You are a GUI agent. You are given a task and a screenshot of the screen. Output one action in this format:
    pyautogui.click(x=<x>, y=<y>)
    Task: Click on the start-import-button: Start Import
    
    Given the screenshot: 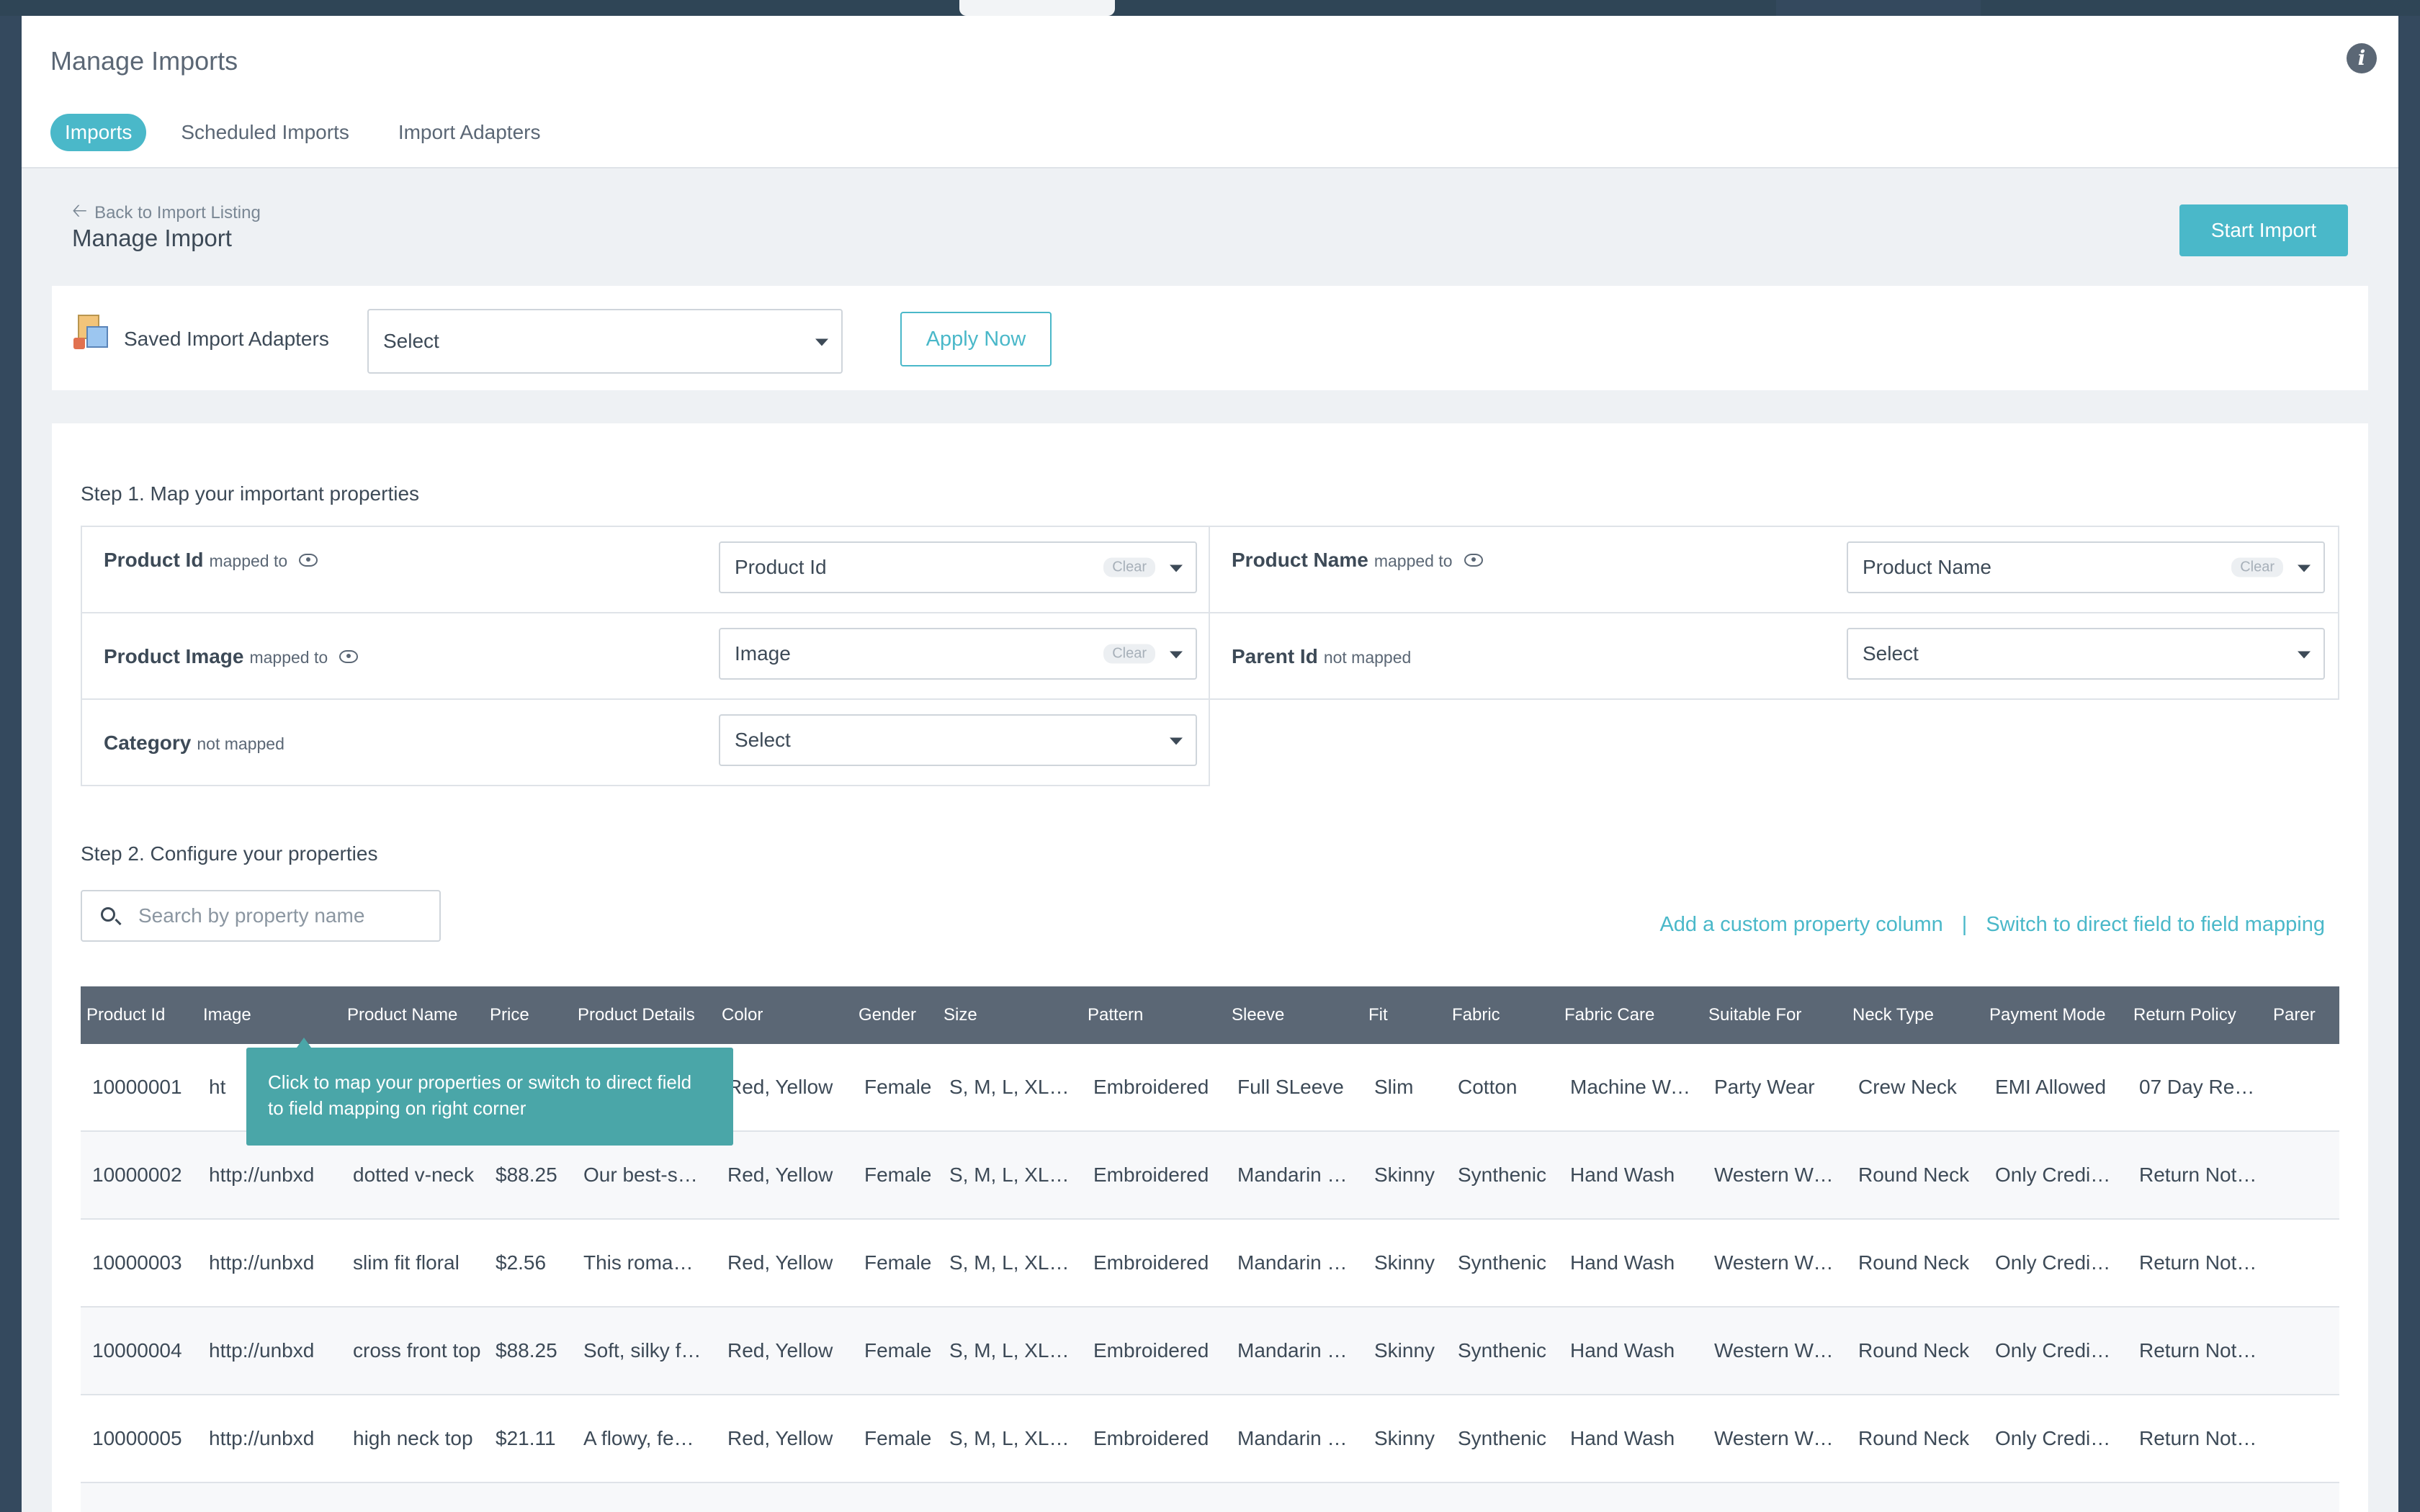 What is the action you would take?
    pyautogui.click(x=2263, y=230)
    